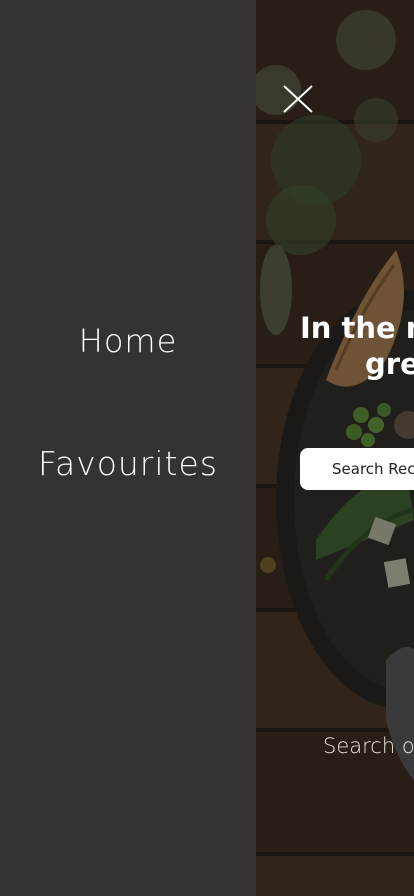 This screenshot has width=414, height=896. I want to click on nav-item-favourites: Favourites, so click(128, 463).